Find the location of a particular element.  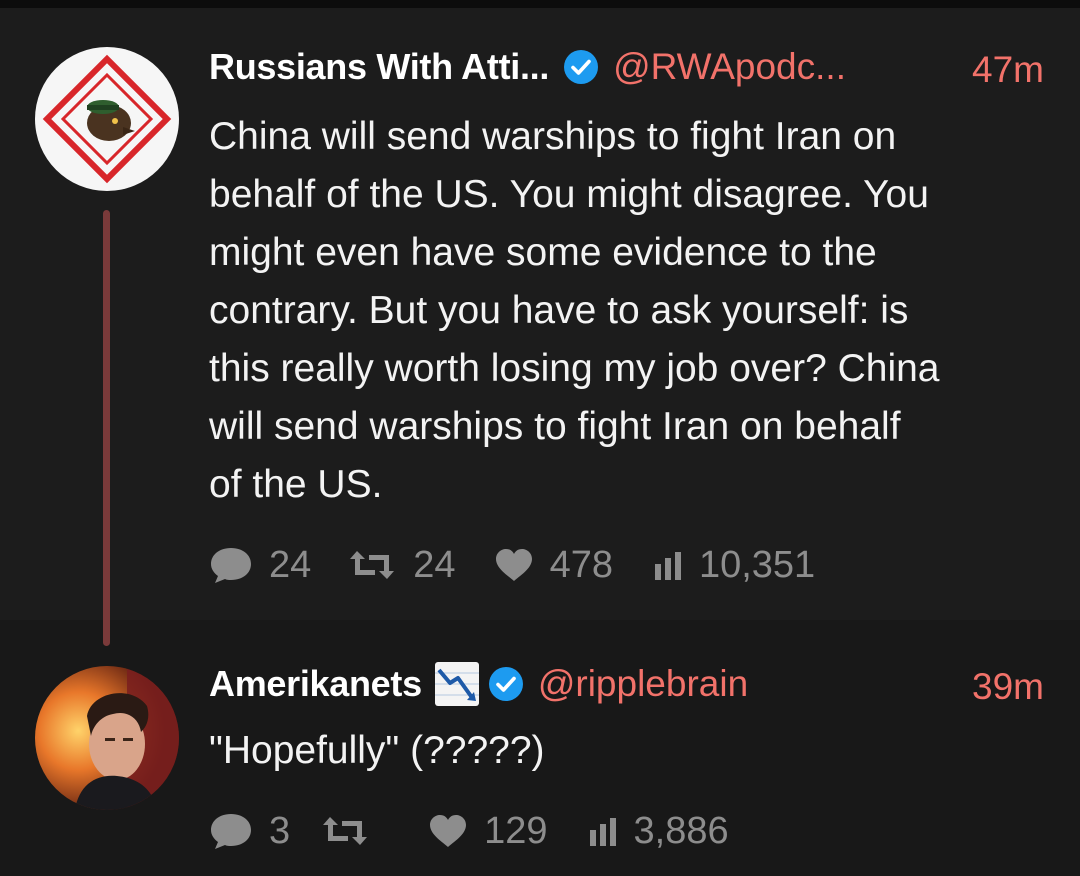

tweet-2-actions: 3 129 3,886 is located at coordinates (469, 831).